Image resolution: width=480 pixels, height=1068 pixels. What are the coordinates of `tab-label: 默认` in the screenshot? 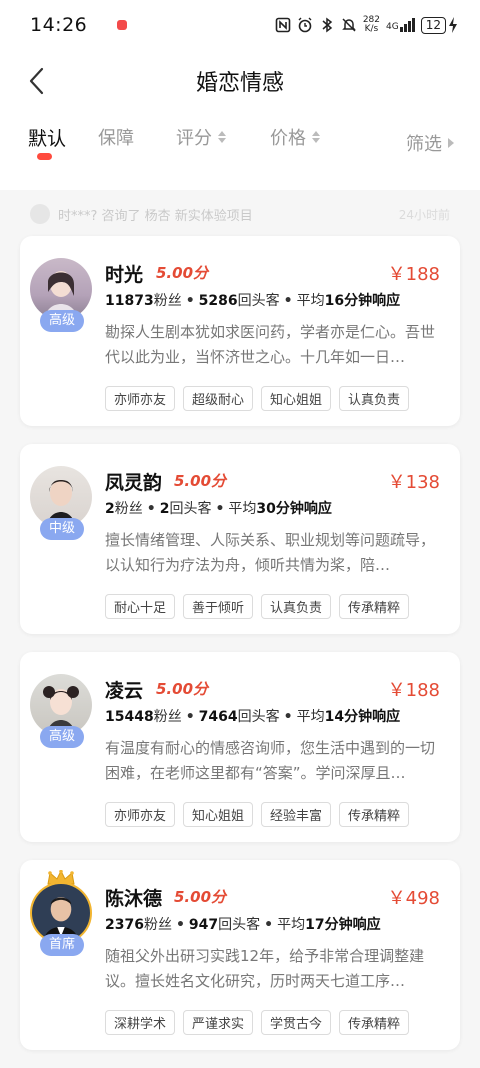 It's located at (47, 139).